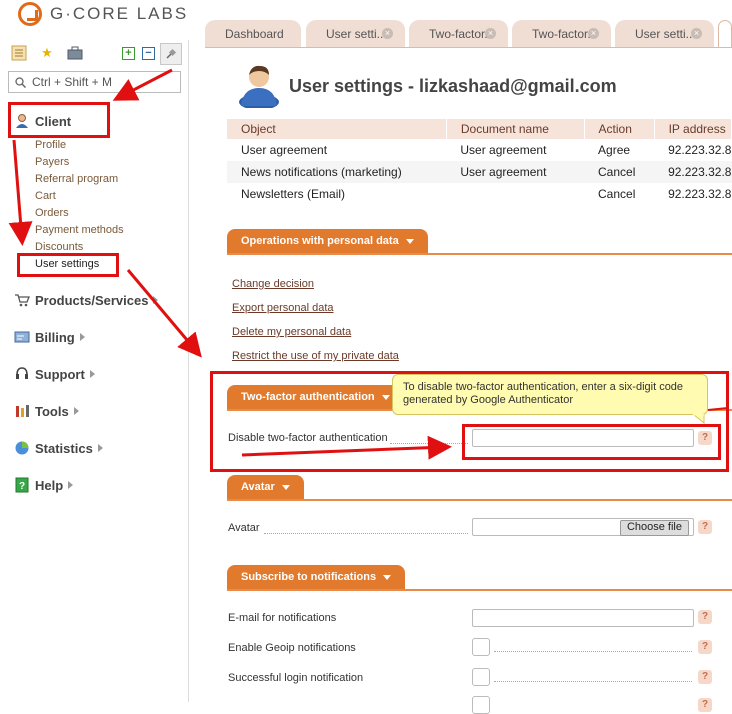  I want to click on tab-active, so click(725, 33).